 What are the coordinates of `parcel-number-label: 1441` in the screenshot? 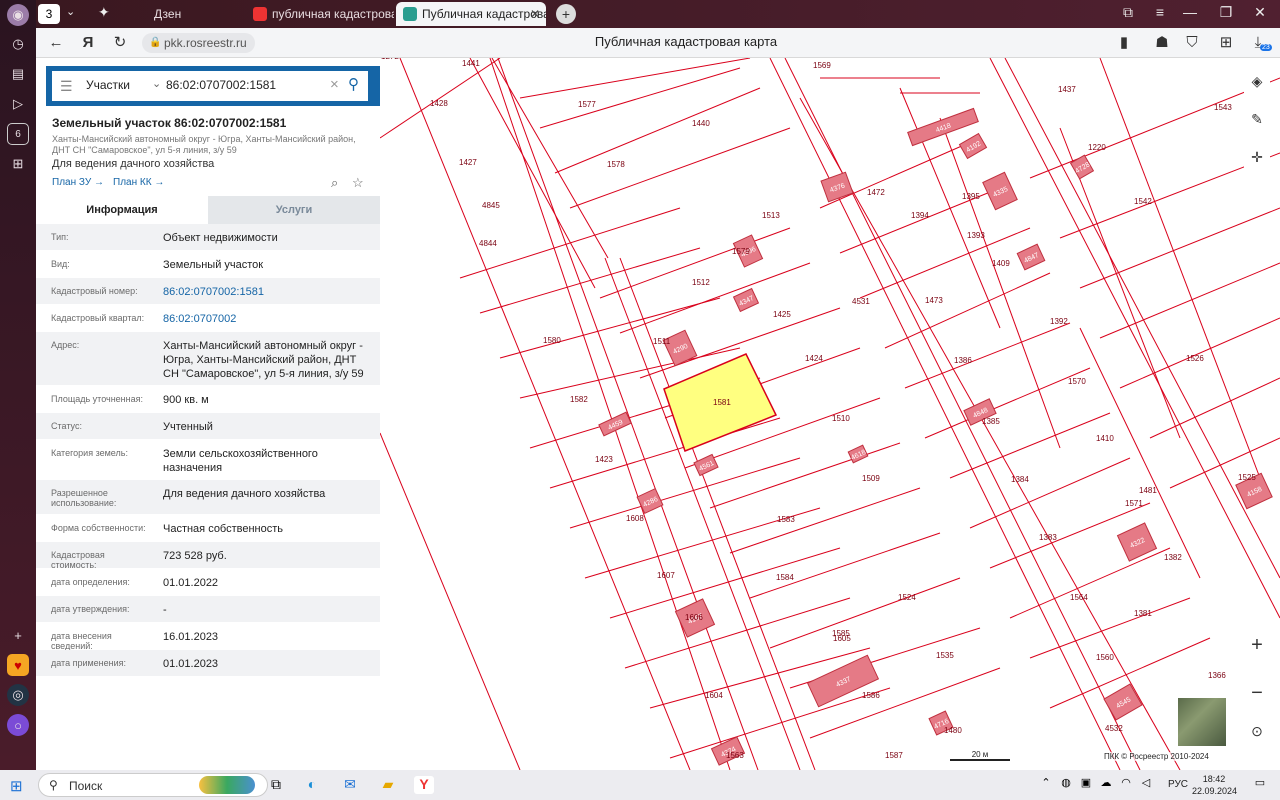 It's located at (471, 63).